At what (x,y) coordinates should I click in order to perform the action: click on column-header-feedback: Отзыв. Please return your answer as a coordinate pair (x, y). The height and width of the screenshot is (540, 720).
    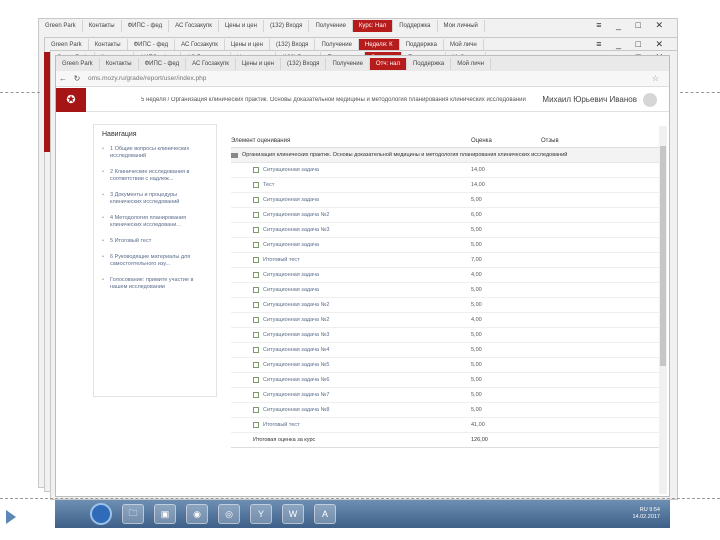
    Looking at the image, I should click on (550, 140).